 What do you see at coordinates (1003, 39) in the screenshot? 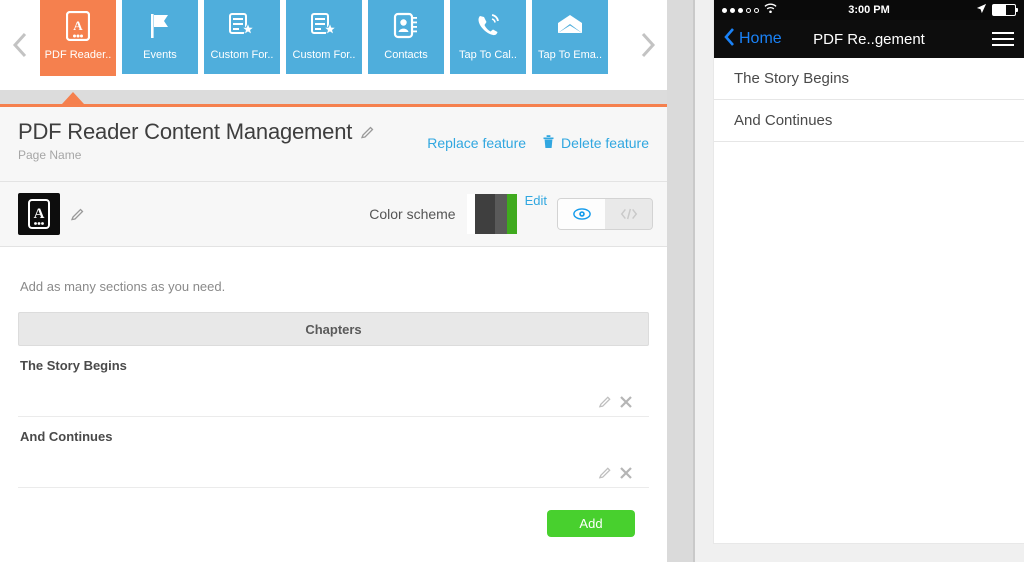
I see `hamburger-icon` at bounding box center [1003, 39].